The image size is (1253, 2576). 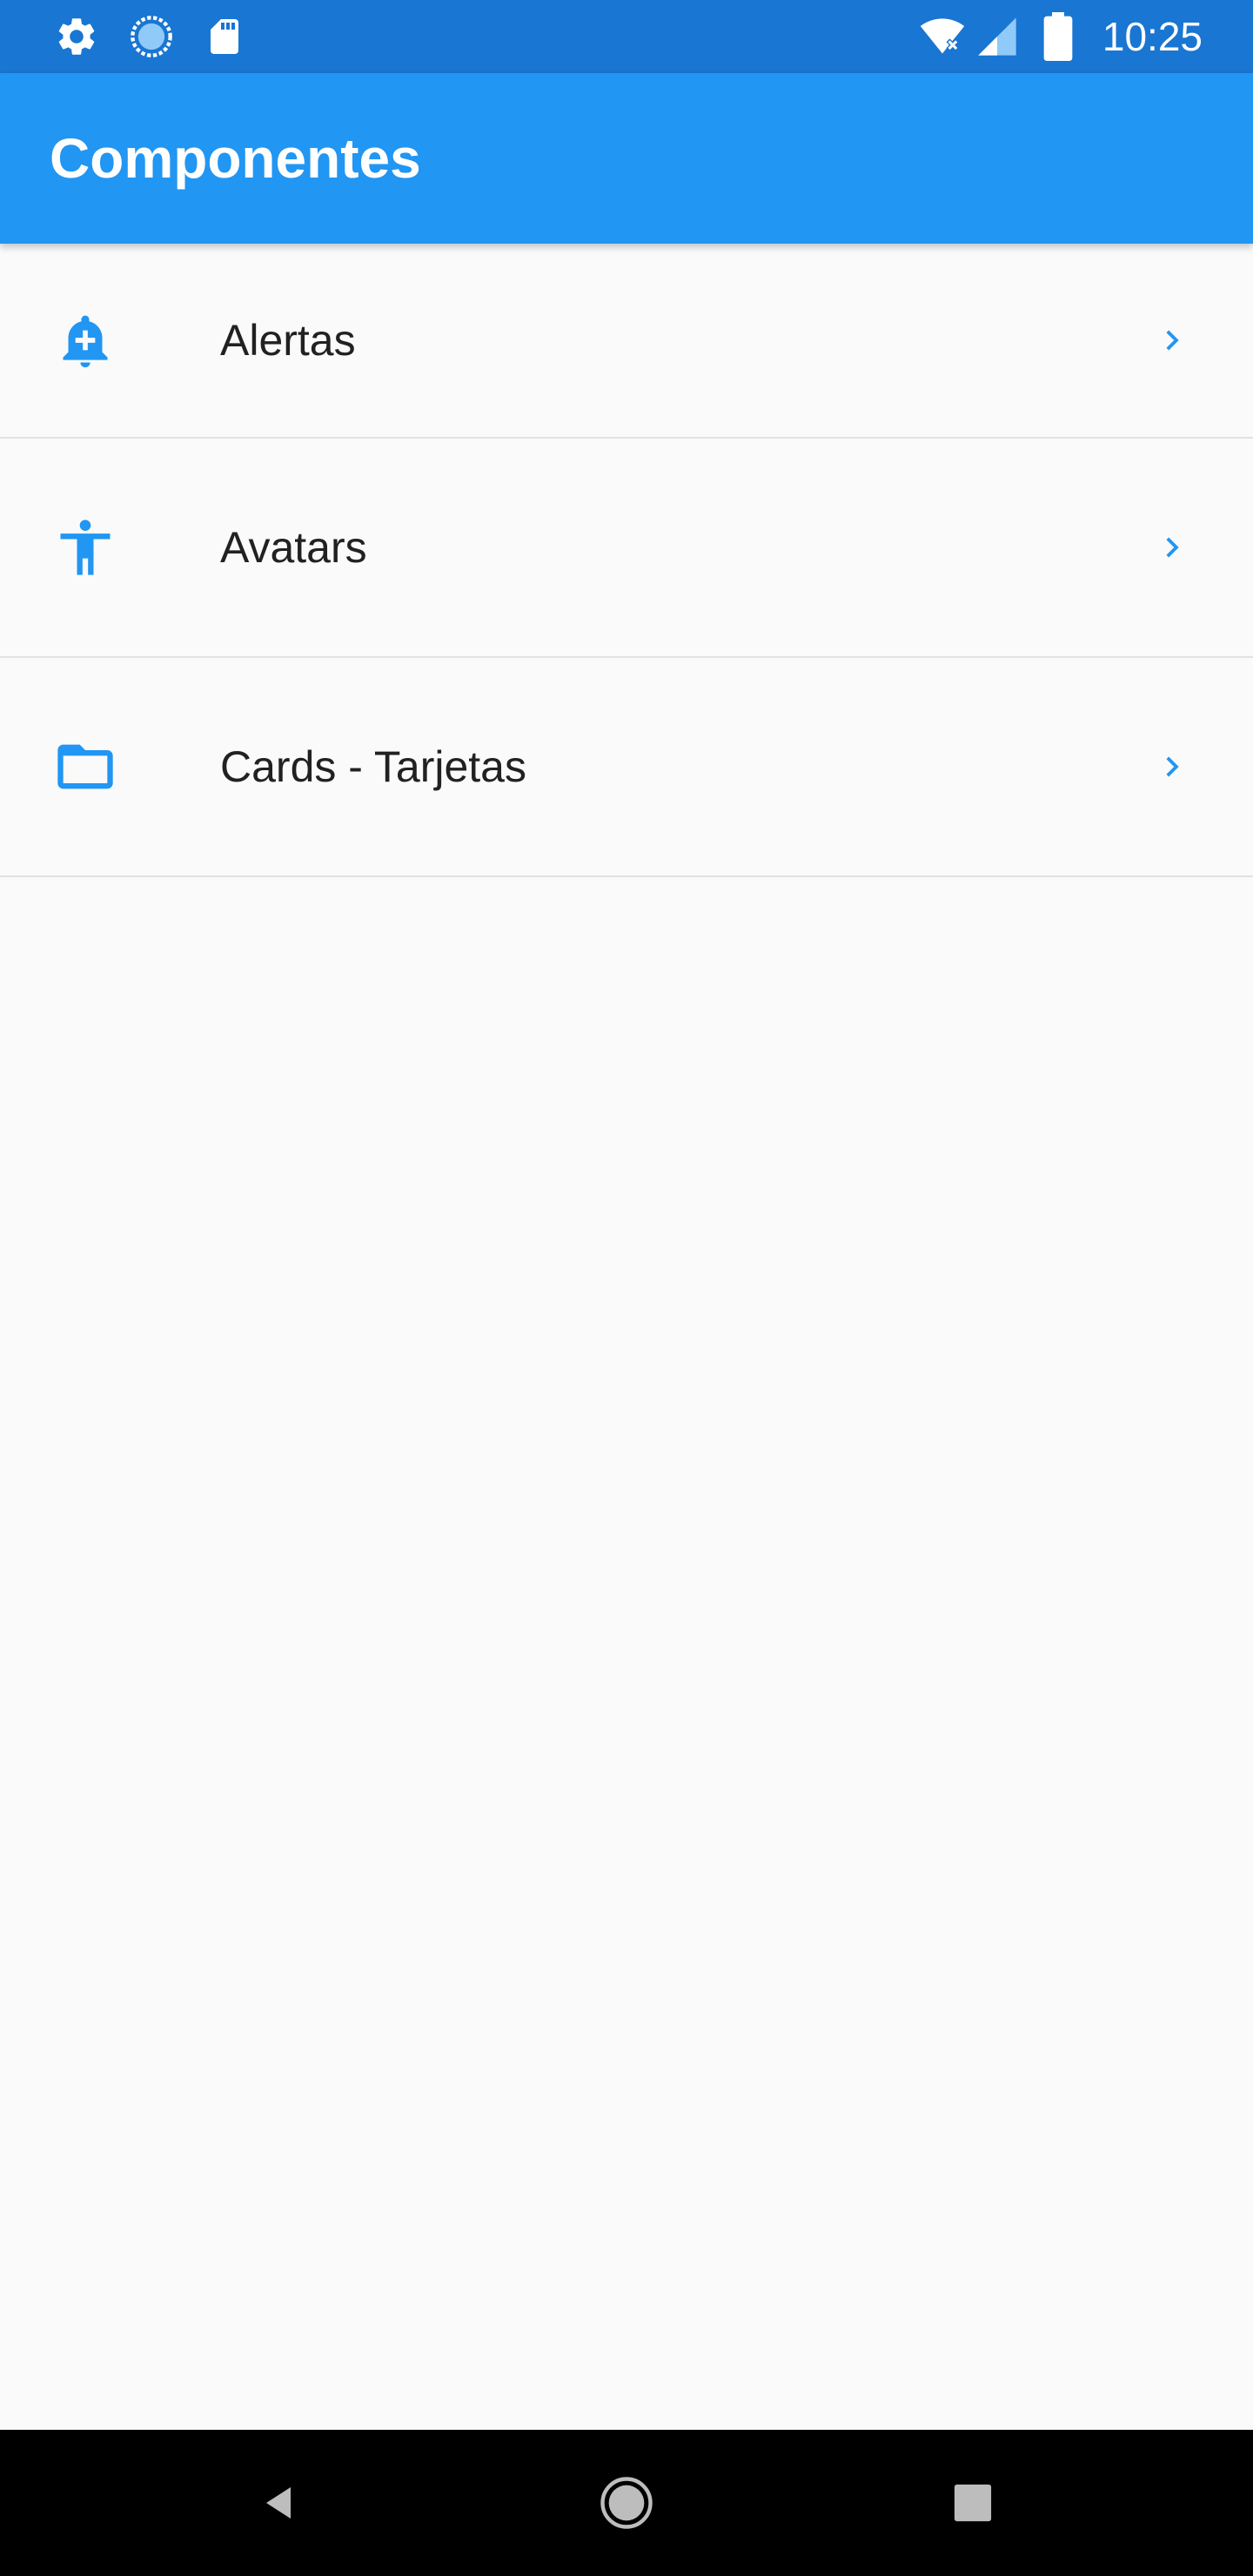 What do you see at coordinates (235, 158) in the screenshot?
I see `page-title: Componentes` at bounding box center [235, 158].